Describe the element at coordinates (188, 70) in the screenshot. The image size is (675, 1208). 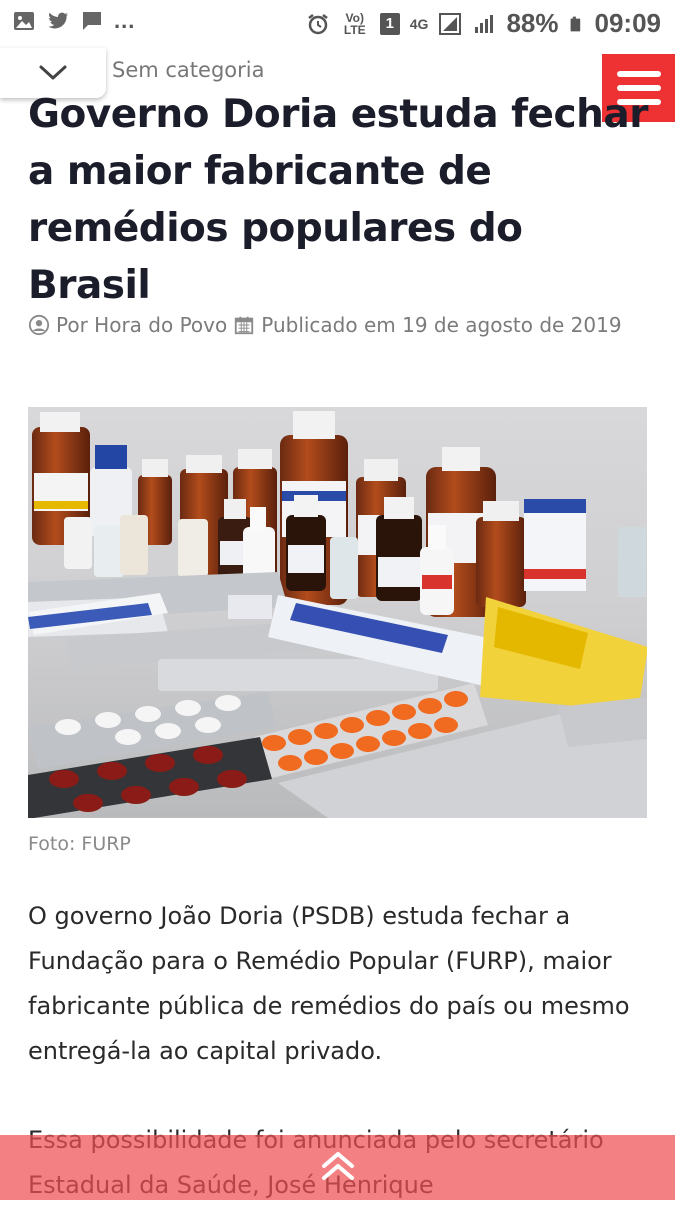
I see `category-link: Sem categoria` at that location.